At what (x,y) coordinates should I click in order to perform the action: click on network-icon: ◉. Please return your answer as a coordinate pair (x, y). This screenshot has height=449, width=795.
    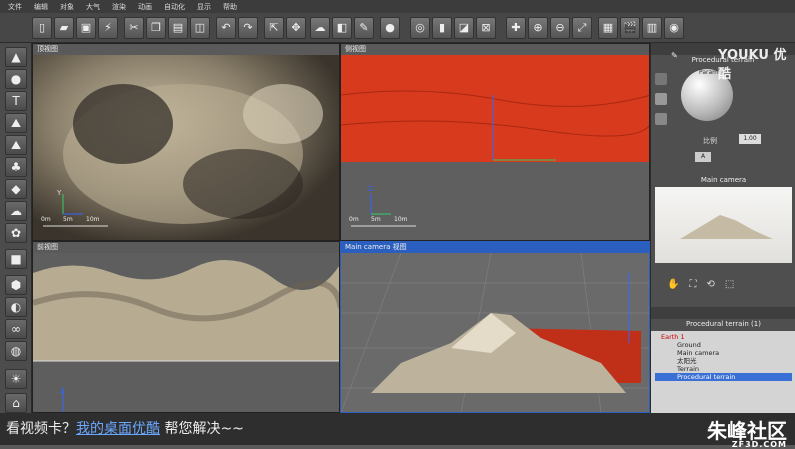
    Looking at the image, I should click on (674, 28).